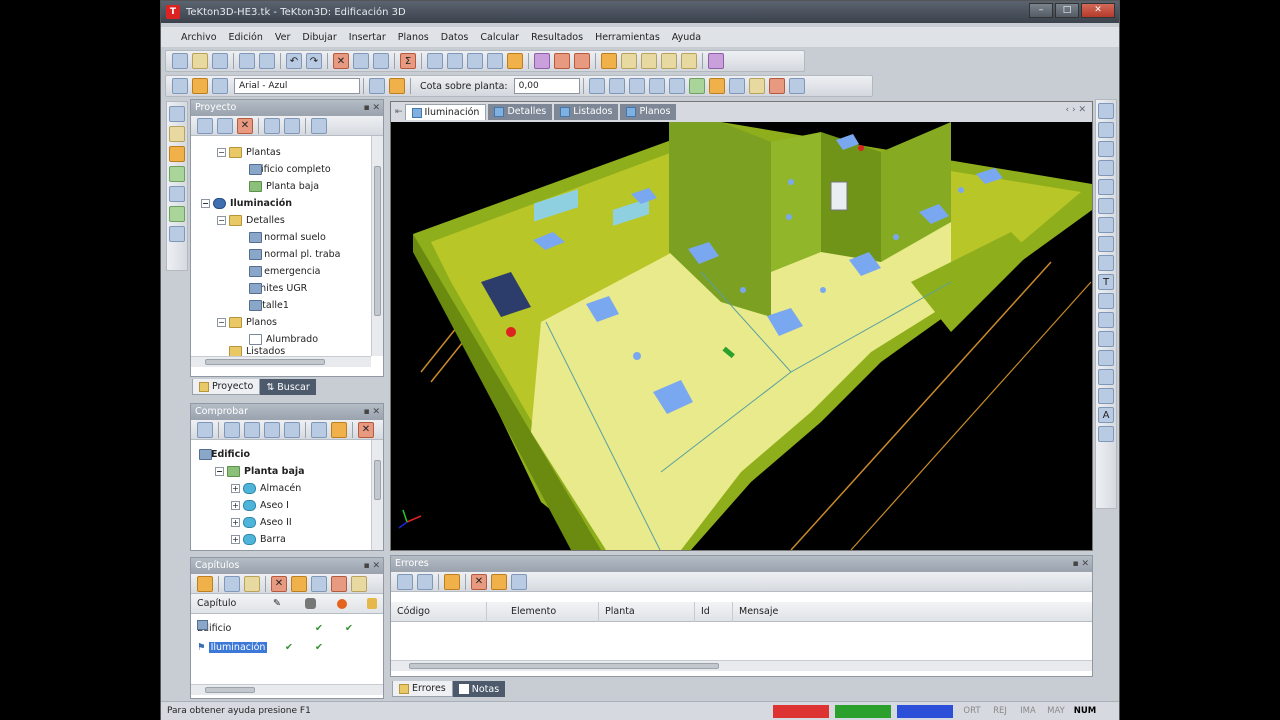 The image size is (1280, 720). I want to click on menu-ayuda: Ayuda, so click(686, 37).